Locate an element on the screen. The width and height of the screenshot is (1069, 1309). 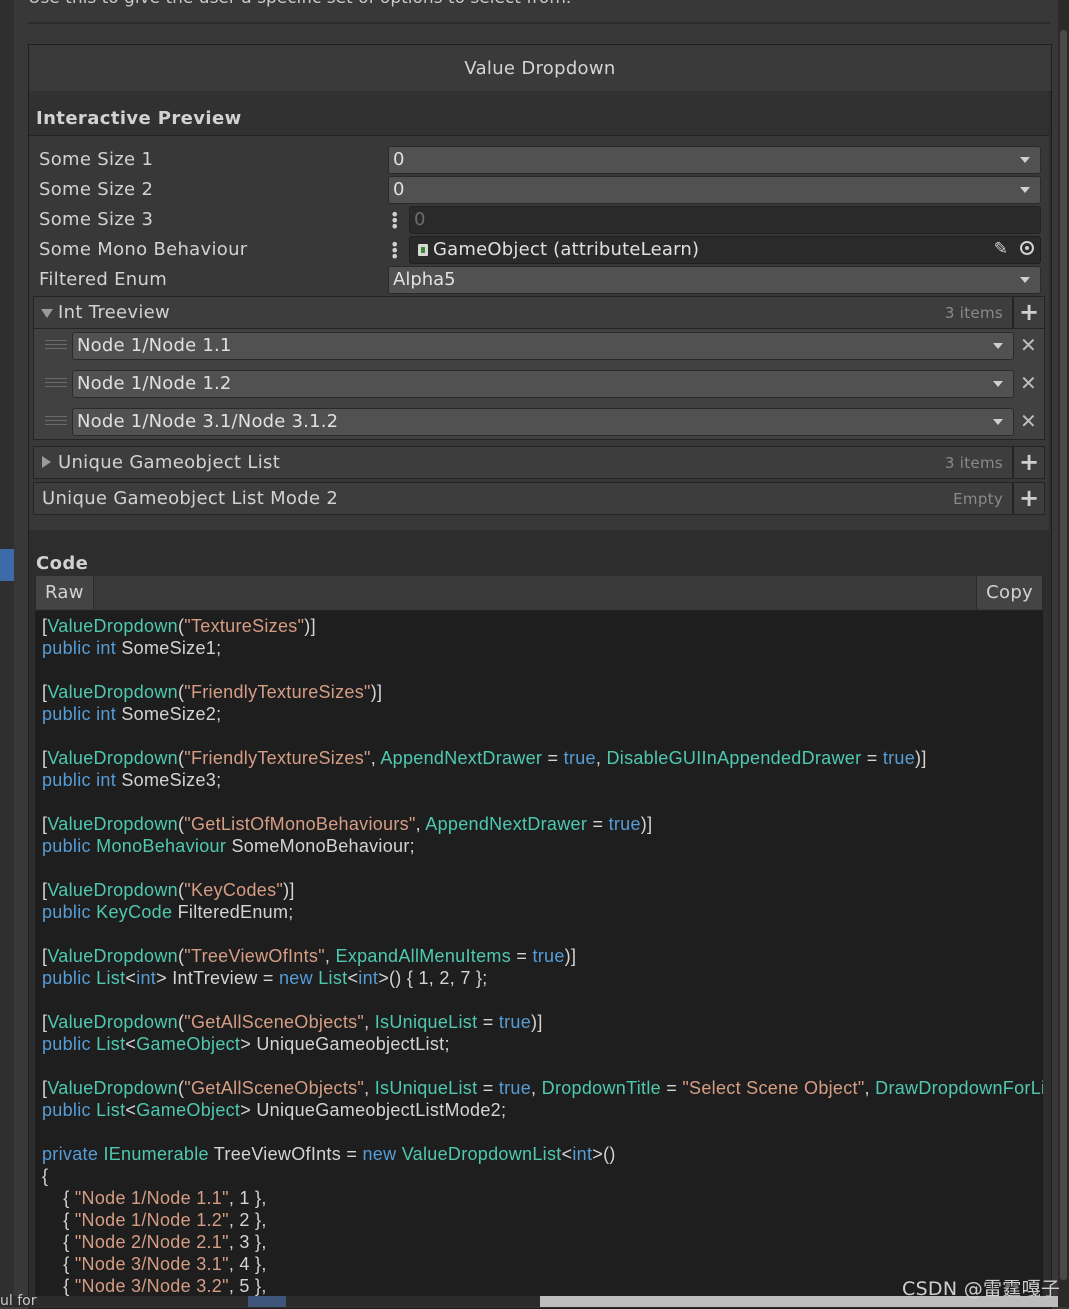
dropdown-value: Node 1/Node 1.1 is located at coordinates (154, 345).